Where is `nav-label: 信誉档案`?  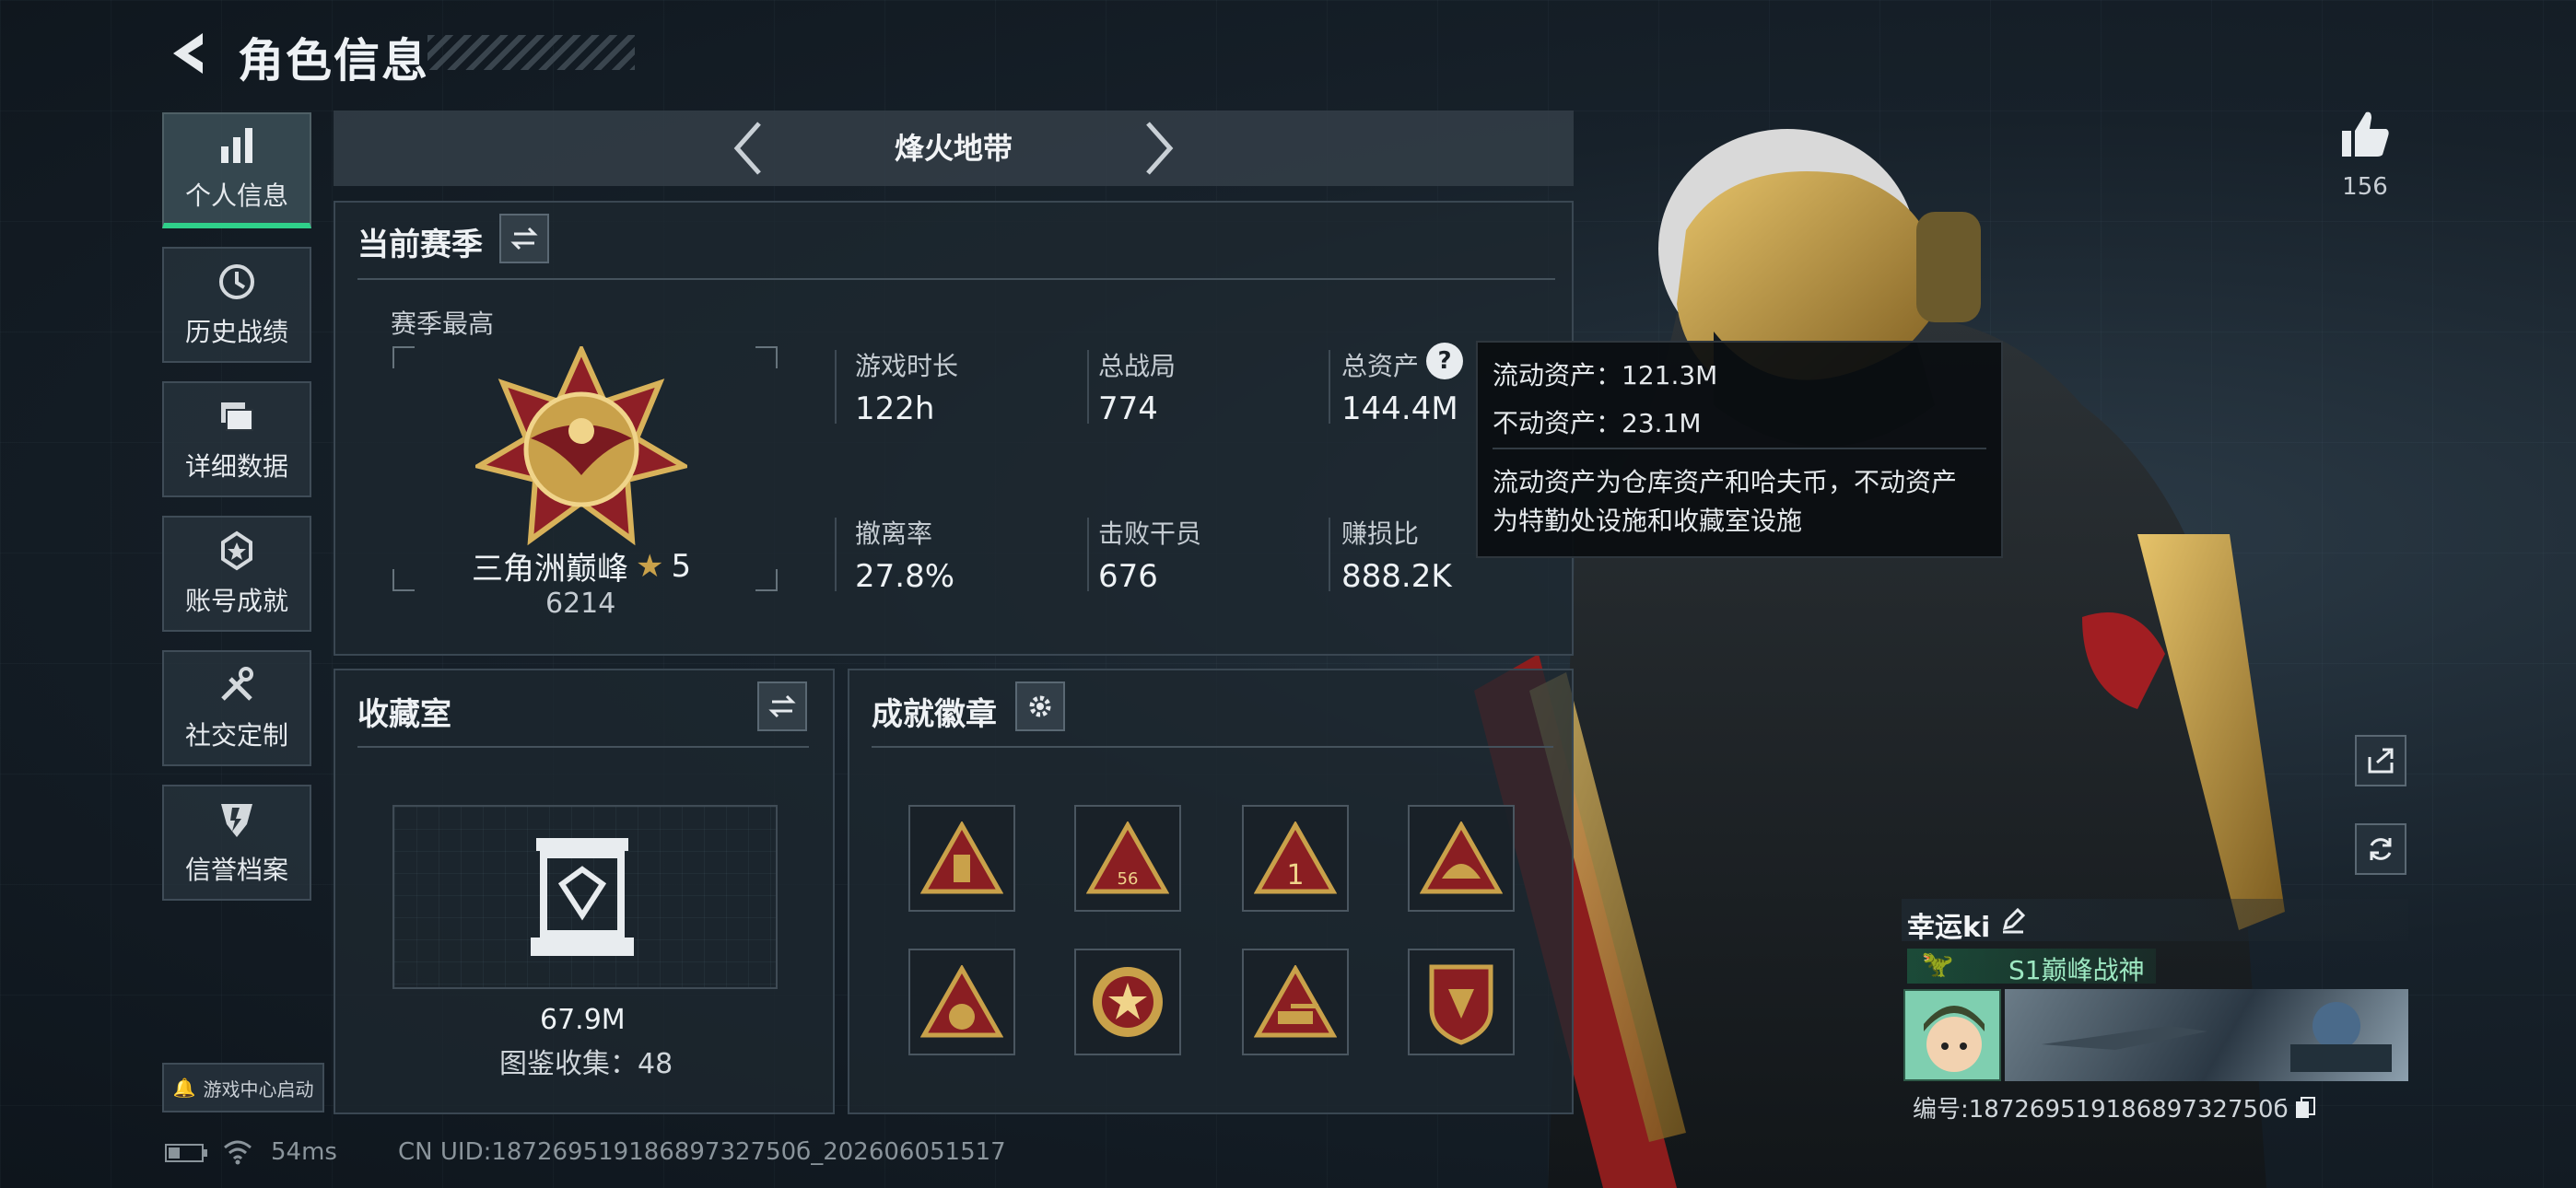 nav-label: 信誉档案 is located at coordinates (236, 870).